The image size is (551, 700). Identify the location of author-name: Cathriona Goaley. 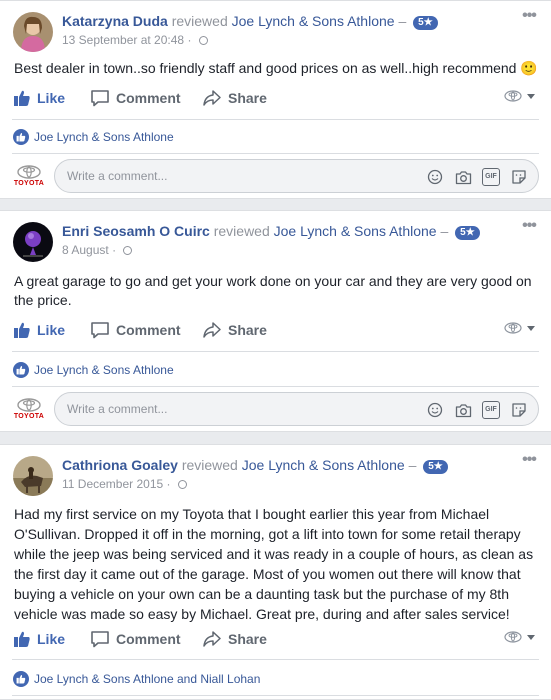
(120, 465).